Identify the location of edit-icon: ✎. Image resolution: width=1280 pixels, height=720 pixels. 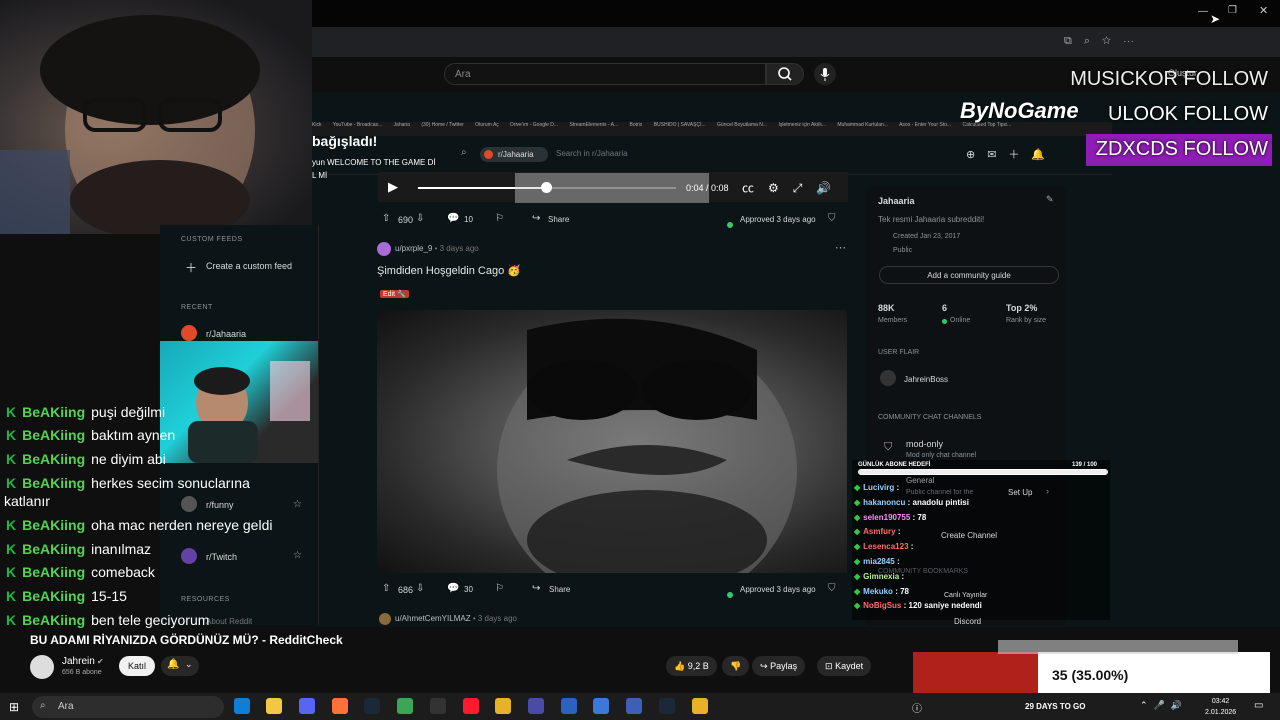
(1050, 199).